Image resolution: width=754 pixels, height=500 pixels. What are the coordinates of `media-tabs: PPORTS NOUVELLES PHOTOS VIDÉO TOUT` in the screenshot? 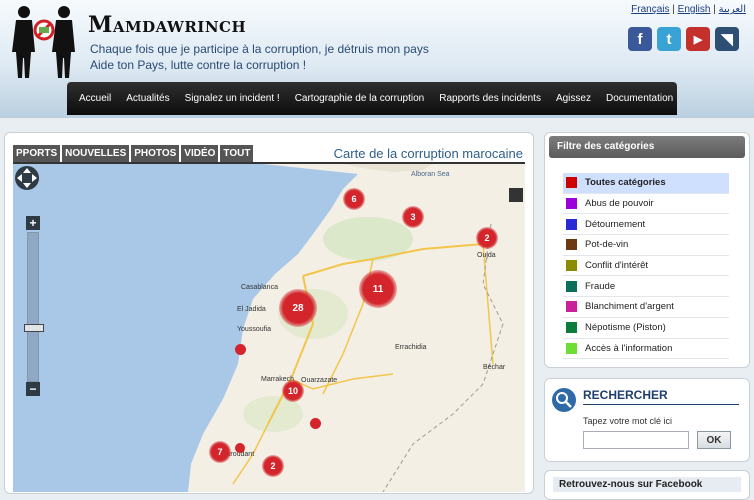 It's located at (133, 153).